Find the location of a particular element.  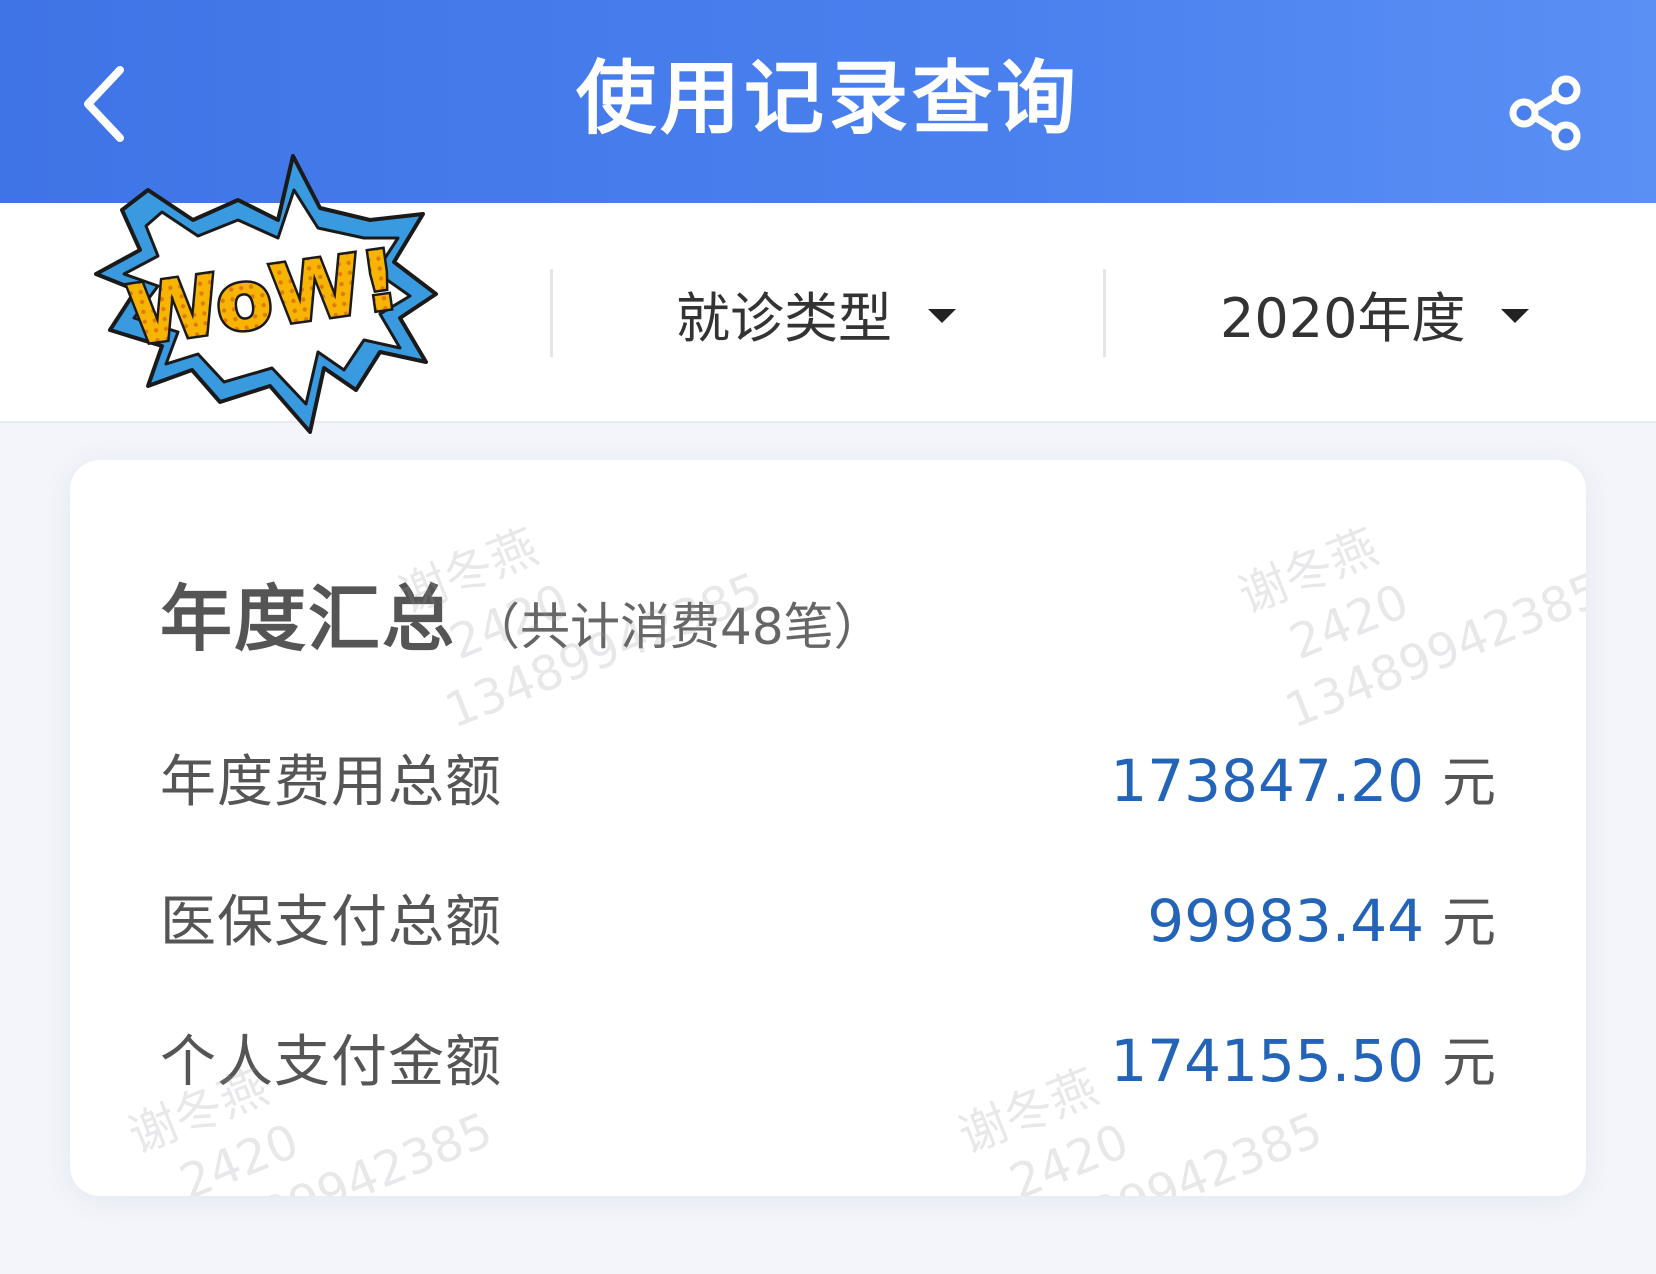

visit-type-dropdown: 就诊类型 is located at coordinates (816, 313).